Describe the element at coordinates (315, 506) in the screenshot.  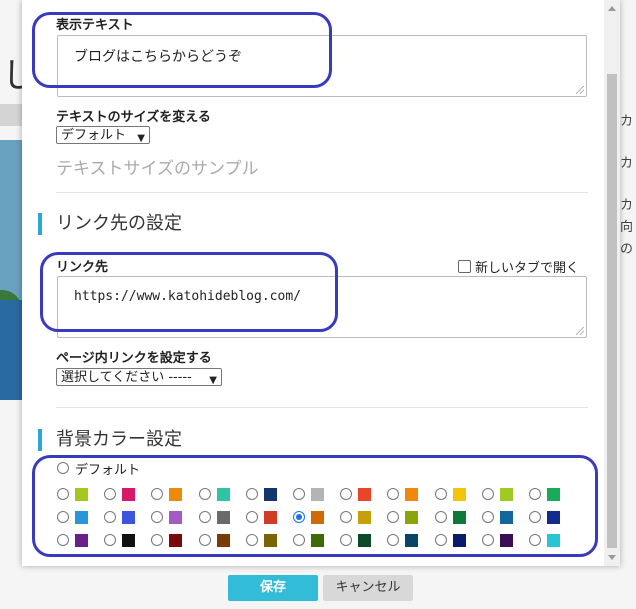
I see `annotation-outline-bg-color` at that location.